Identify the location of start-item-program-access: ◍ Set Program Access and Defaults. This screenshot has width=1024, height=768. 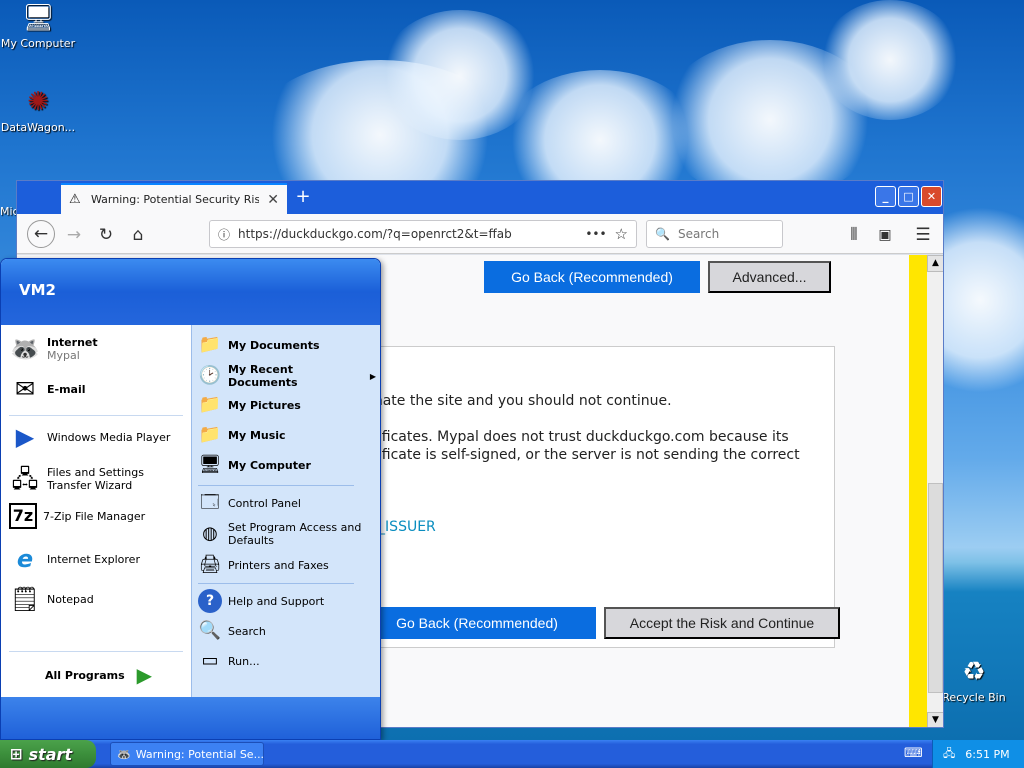
(288, 534).